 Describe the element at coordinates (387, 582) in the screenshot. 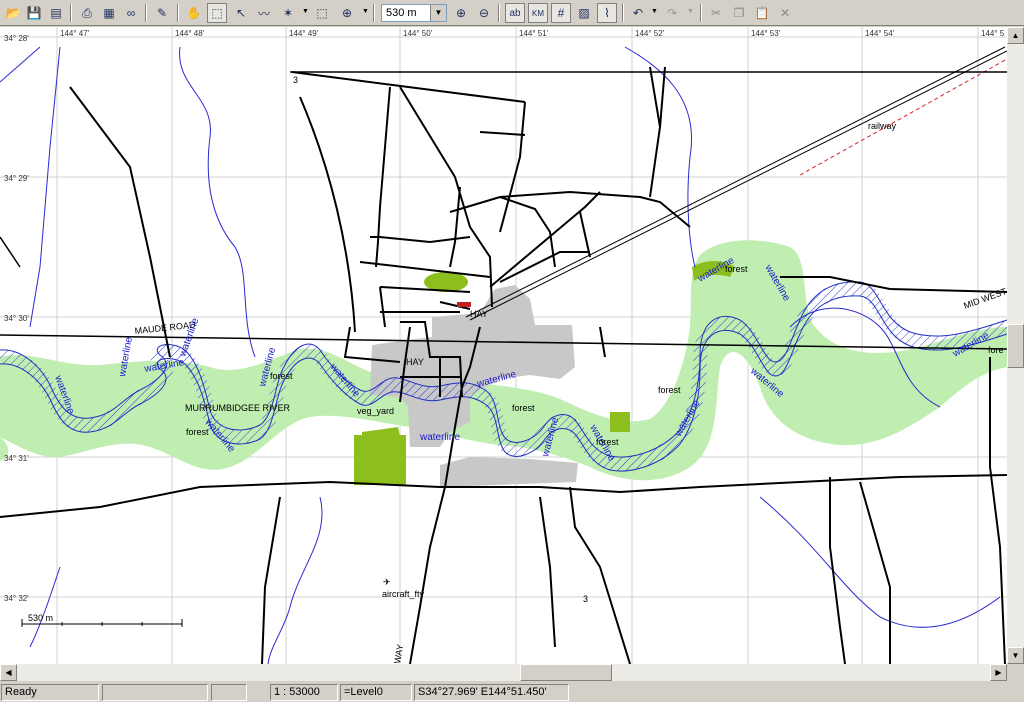

I see `airport-icon: ✈` at that location.